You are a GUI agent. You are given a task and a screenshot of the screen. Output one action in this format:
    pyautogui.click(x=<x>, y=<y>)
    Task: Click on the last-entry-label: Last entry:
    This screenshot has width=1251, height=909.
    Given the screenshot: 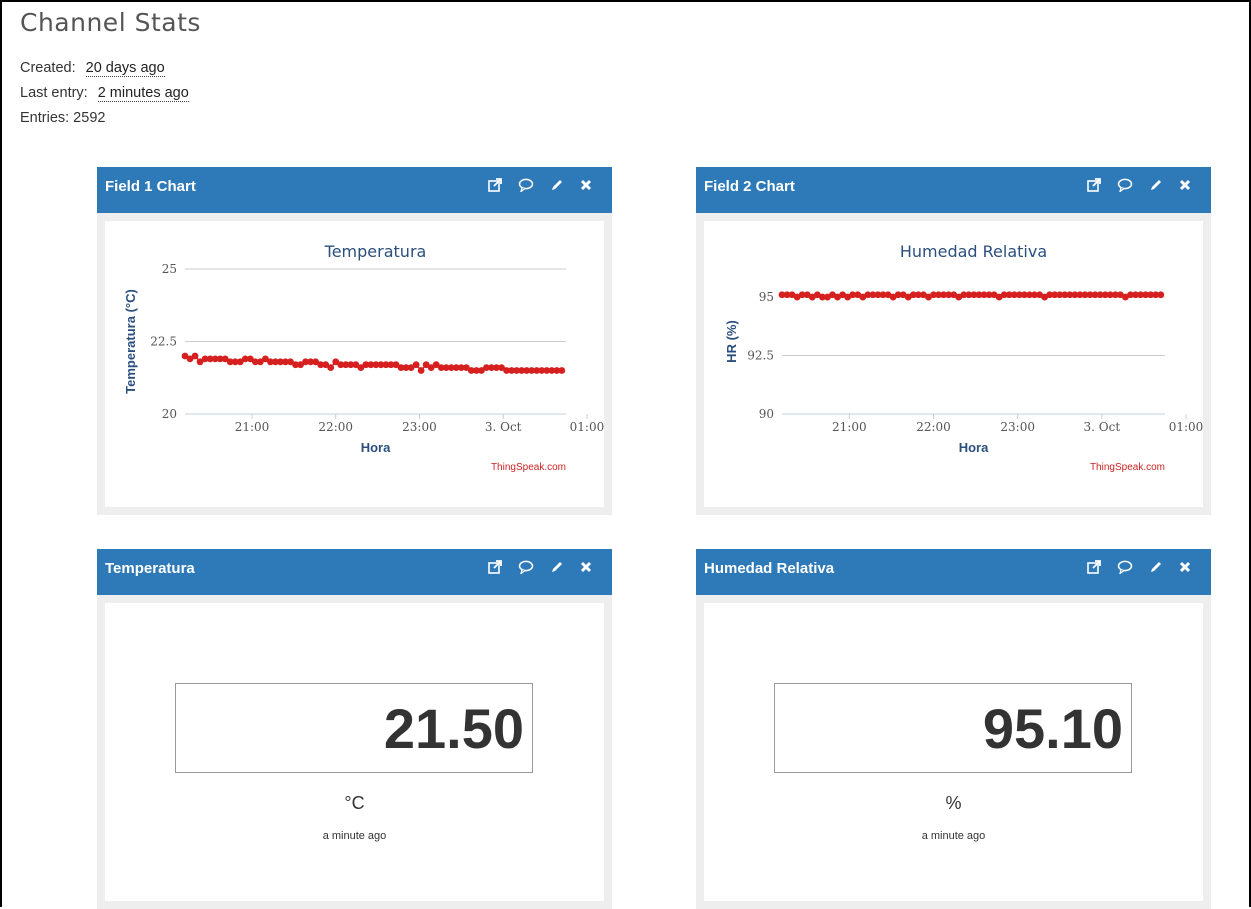 What is the action you would take?
    pyautogui.click(x=54, y=93)
    